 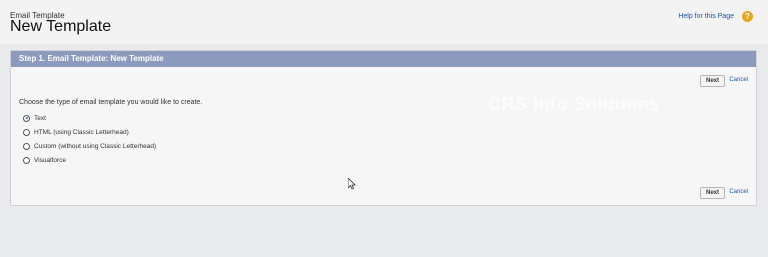 I want to click on option-visualforce: Visualforce, so click(x=89, y=160).